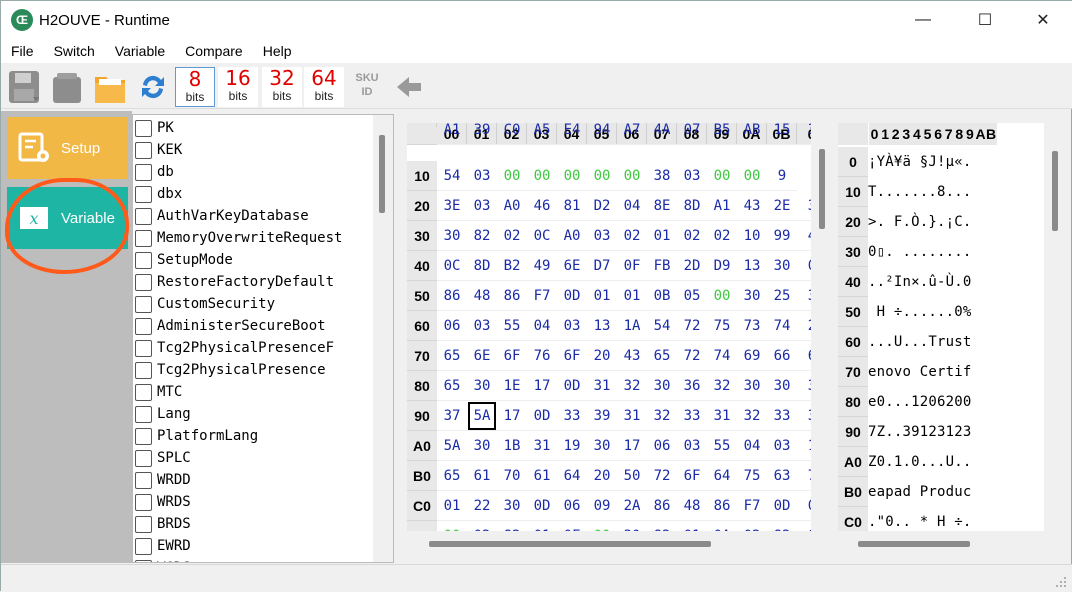 This screenshot has width=1072, height=592. What do you see at coordinates (74, 51) in the screenshot?
I see `menu-switch: Switch` at bounding box center [74, 51].